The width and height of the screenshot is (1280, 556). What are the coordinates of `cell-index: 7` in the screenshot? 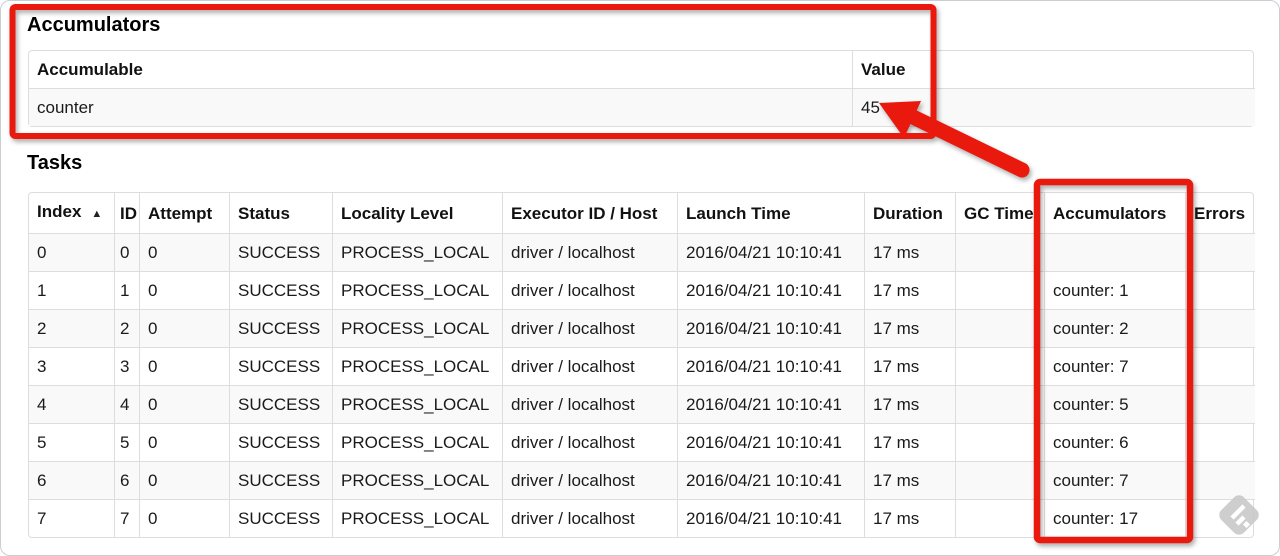 It's located at (71, 518).